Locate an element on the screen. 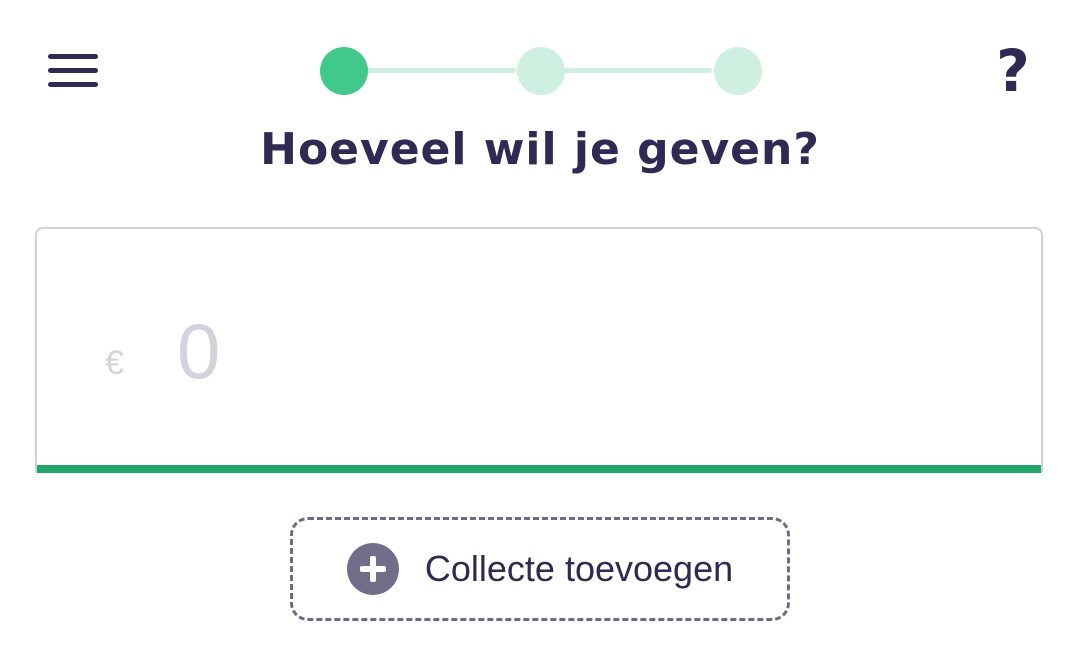  amount-input-underline is located at coordinates (539, 469).